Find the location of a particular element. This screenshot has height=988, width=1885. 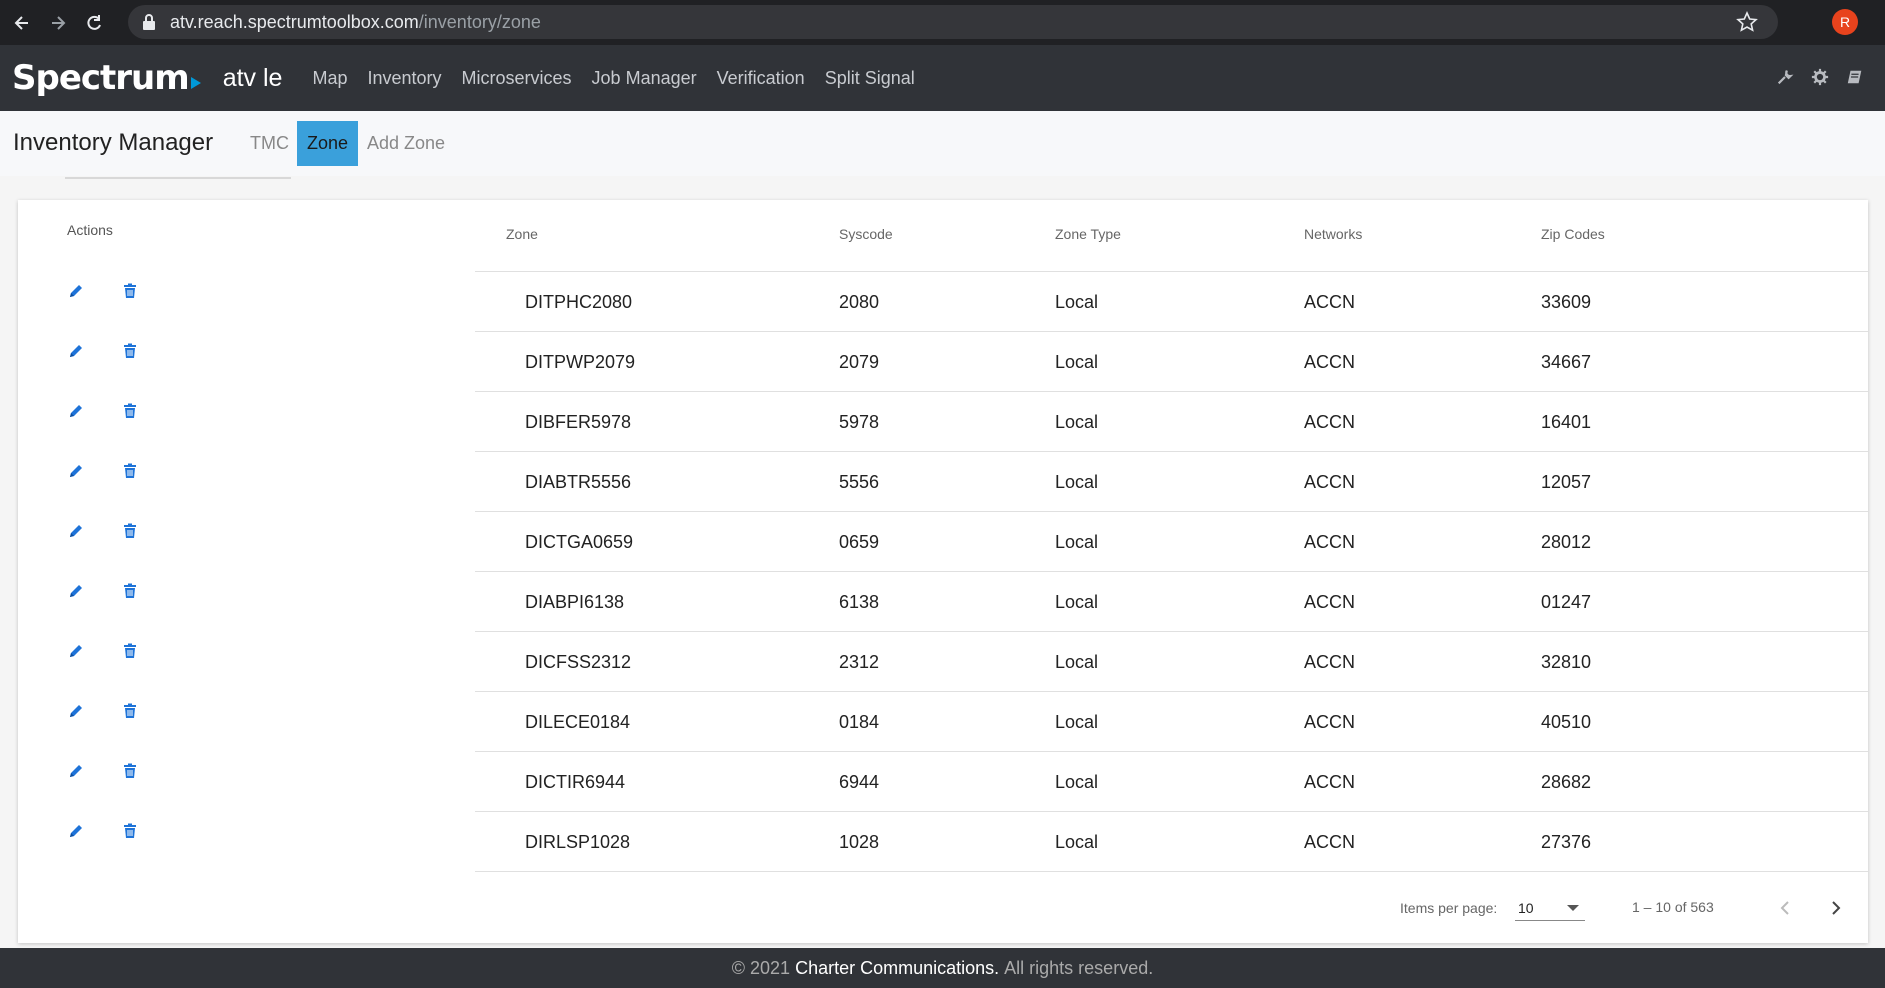

previous-page-button is located at coordinates (1785, 908).